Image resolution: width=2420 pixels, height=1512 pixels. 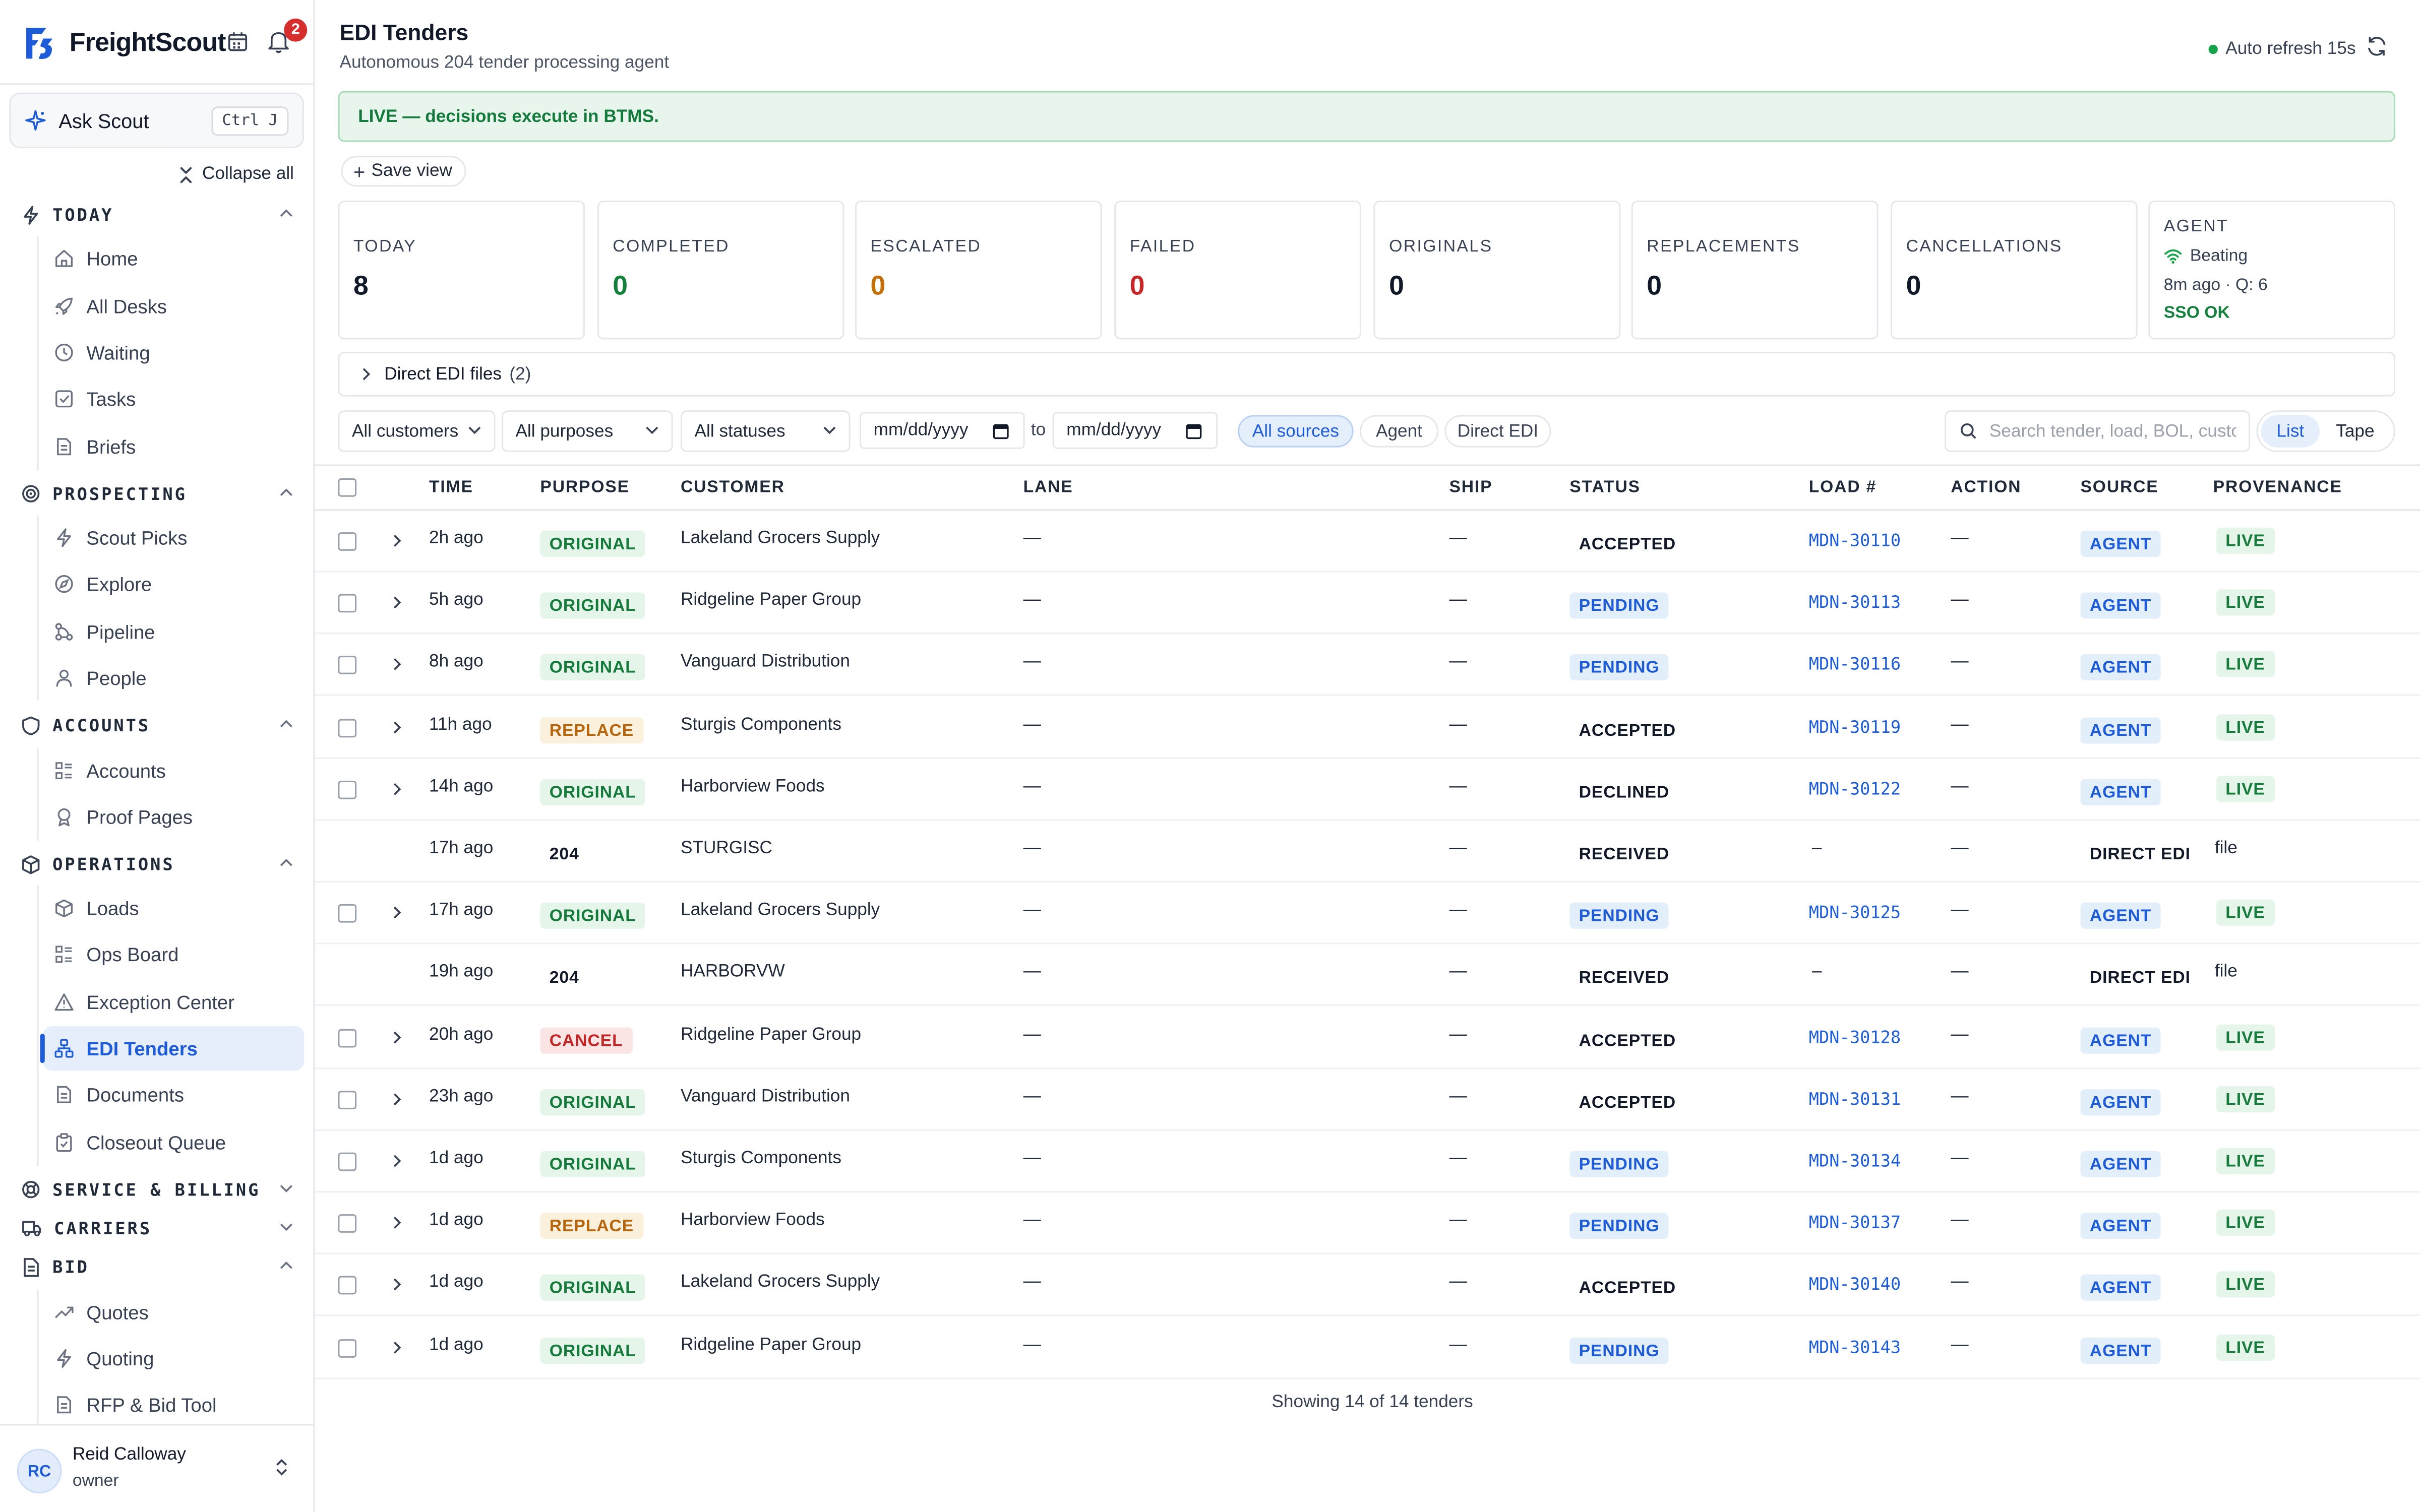 What do you see at coordinates (172, 1049) in the screenshot?
I see `sidebar-item-edi-tenders: EDI Tenders` at bounding box center [172, 1049].